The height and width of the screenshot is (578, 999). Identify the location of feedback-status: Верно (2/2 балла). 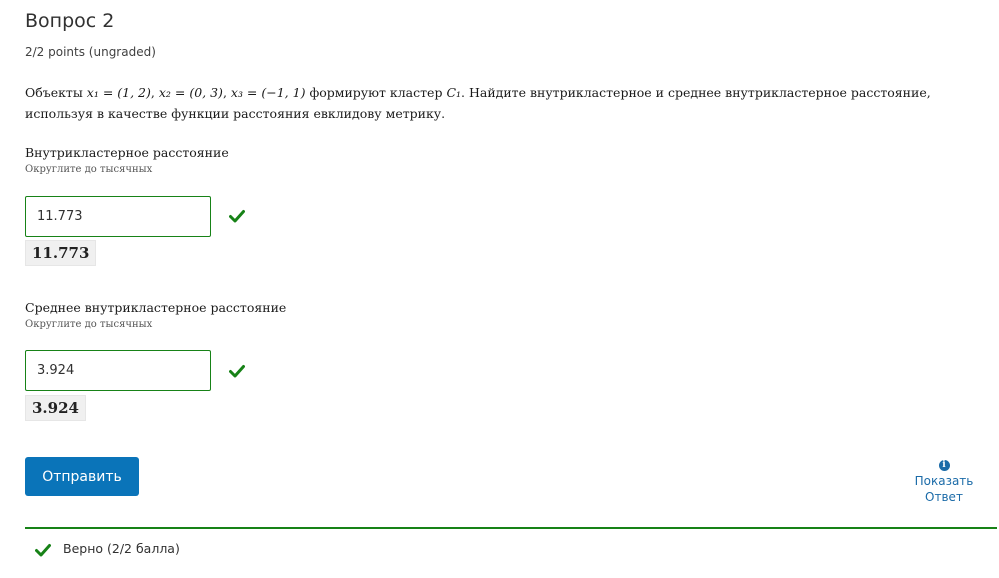
(107, 549).